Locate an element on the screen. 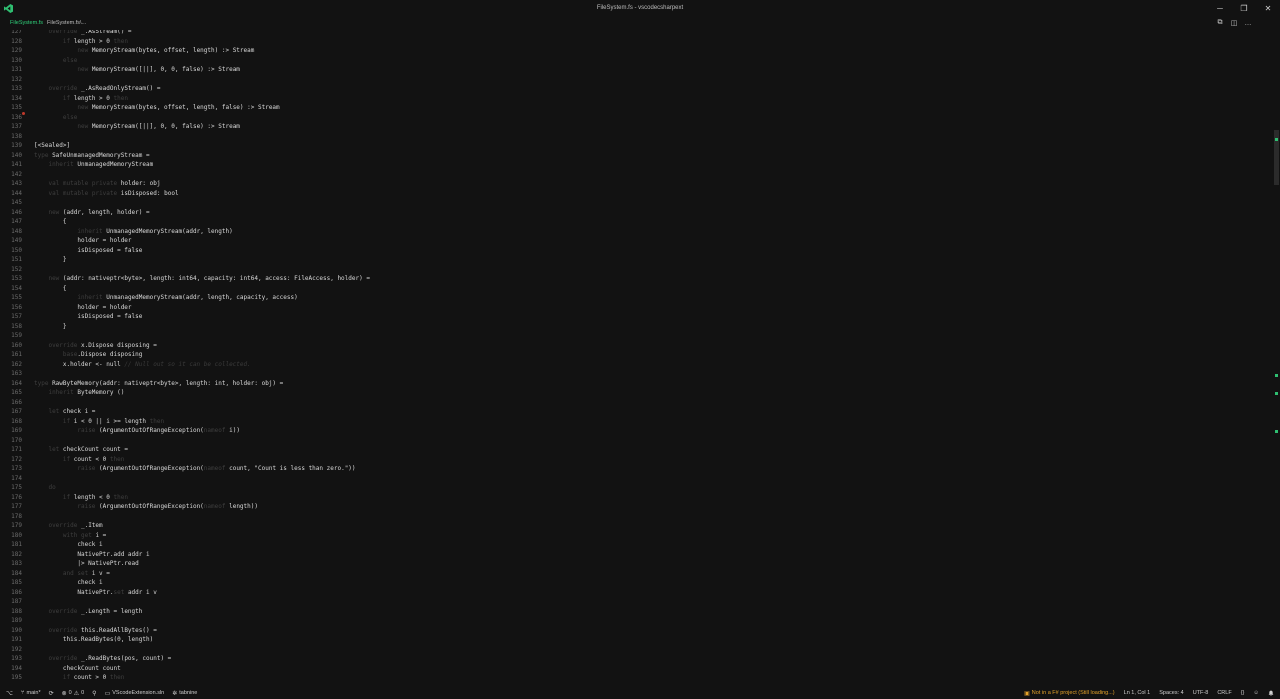 The width and height of the screenshot is (1280, 699). tab-filesystem-fs: FileSystem.fs is located at coordinates (23, 23).